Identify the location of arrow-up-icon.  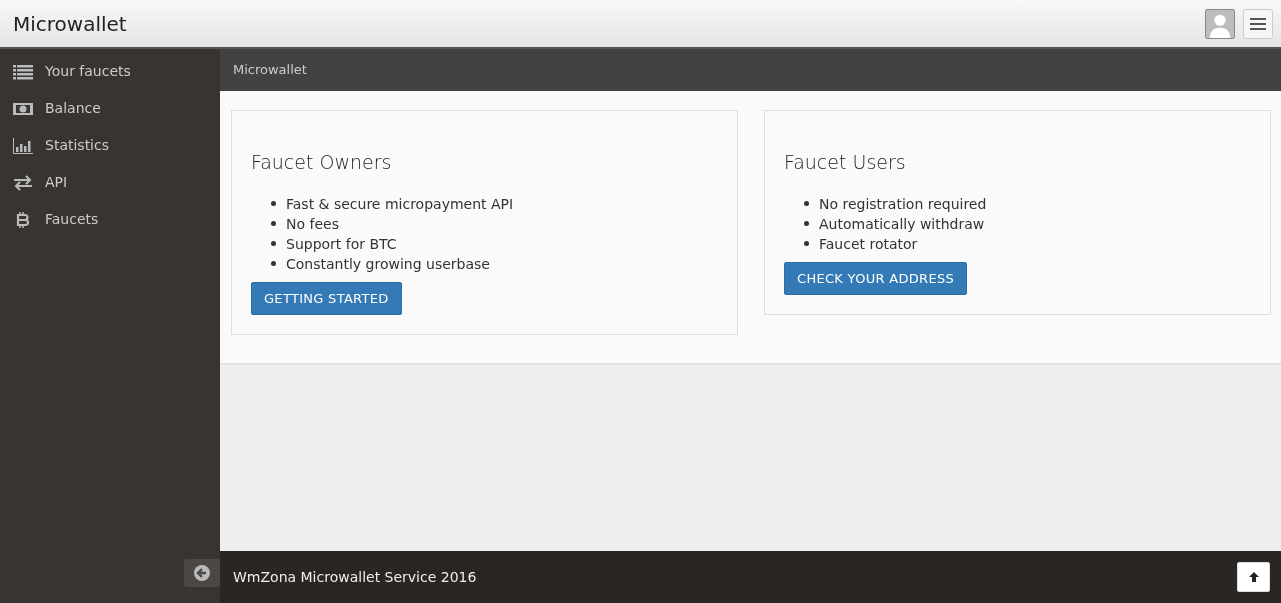
(1253, 577).